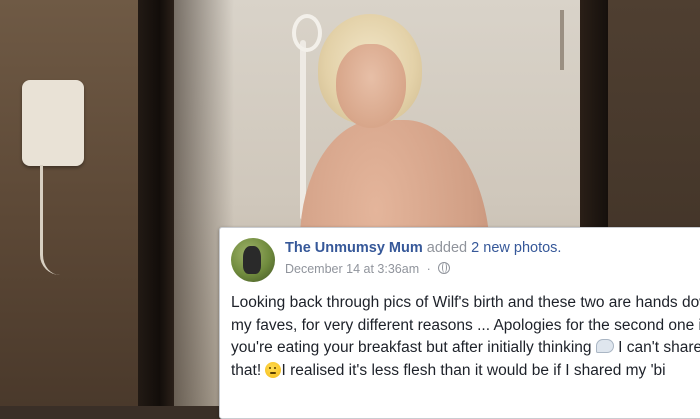 The image size is (700, 419). I want to click on author-name-link: The Unmumsy Mum, so click(354, 248).